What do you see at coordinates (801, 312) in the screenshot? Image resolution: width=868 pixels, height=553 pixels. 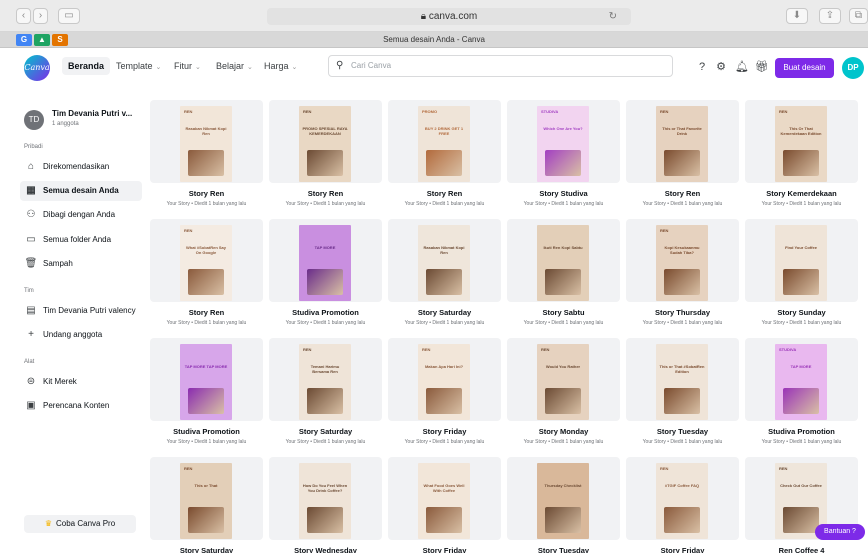 I see `design-title: Story Sunday` at bounding box center [801, 312].